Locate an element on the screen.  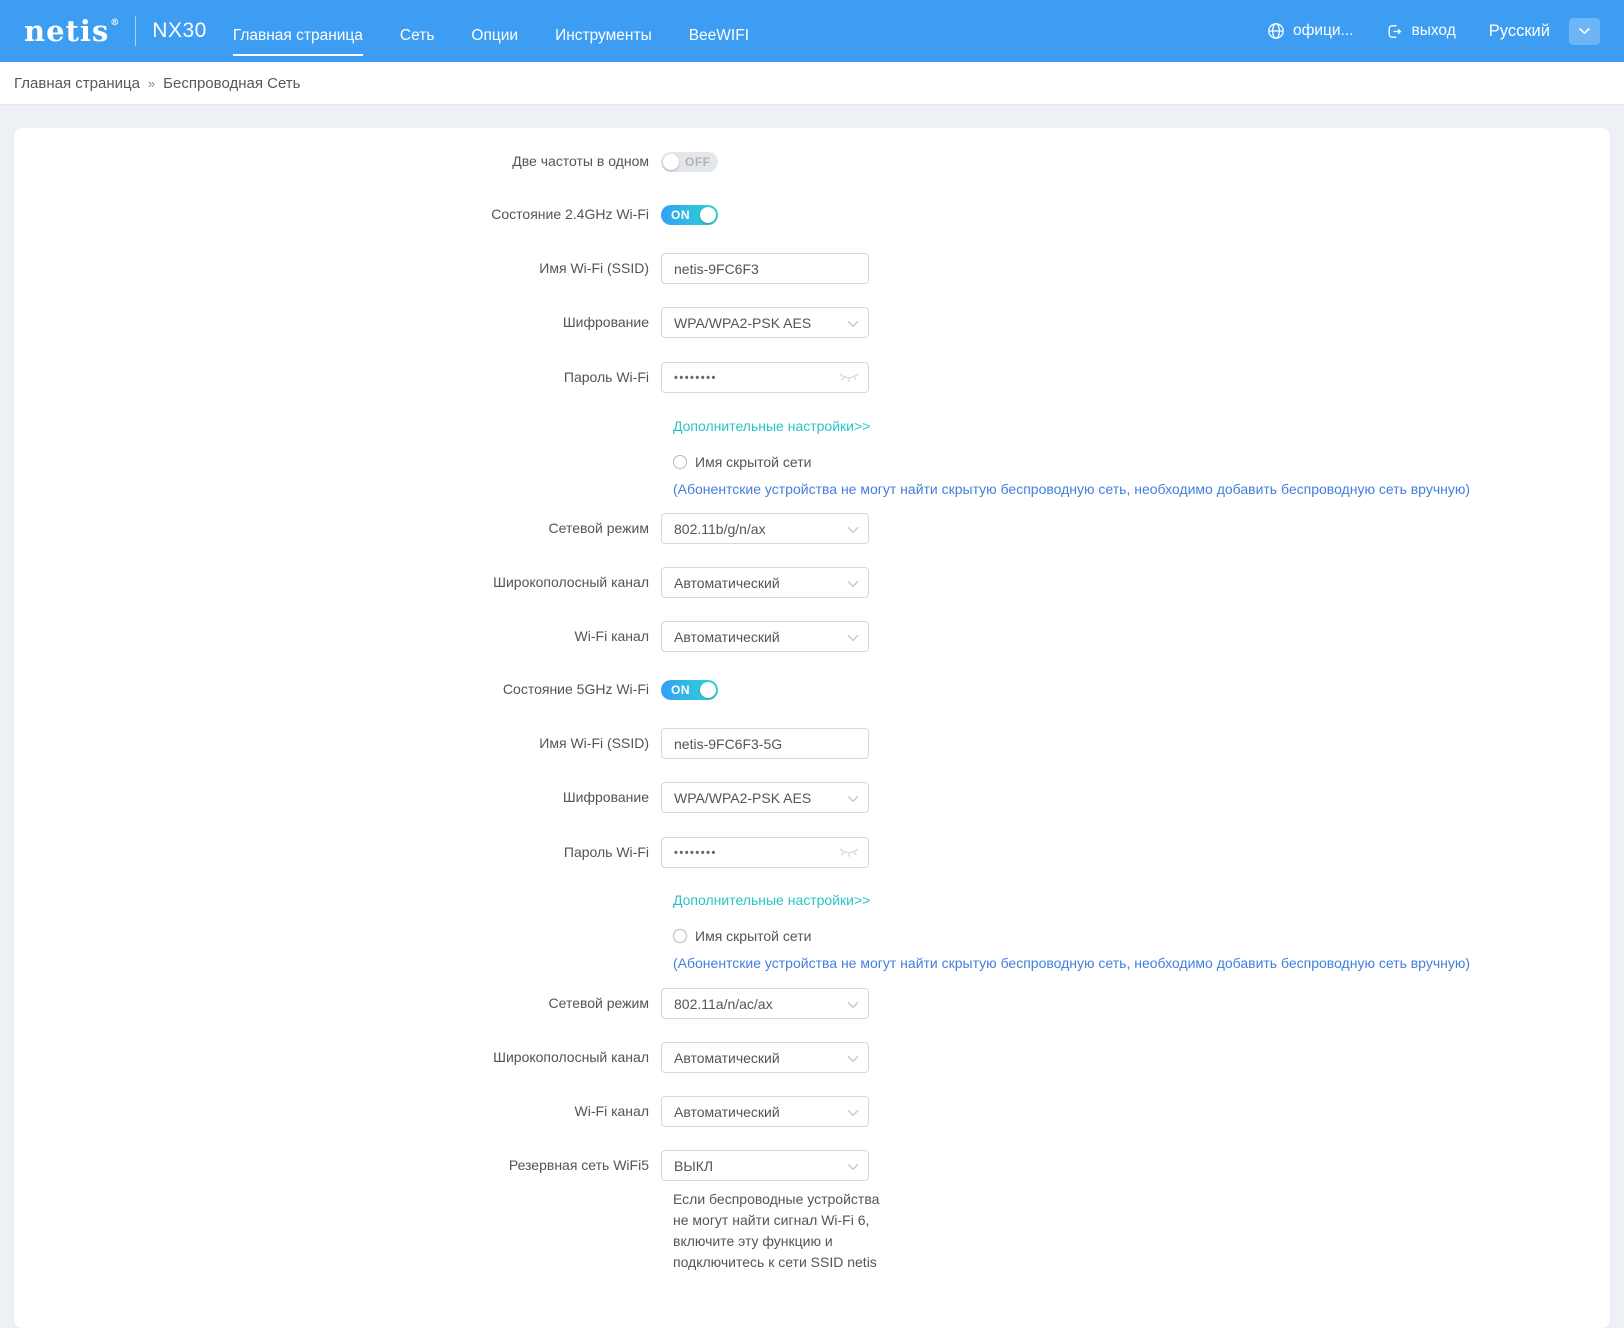
wifi5-channel-label: Wi-Fi канал is located at coordinates (611, 1110).